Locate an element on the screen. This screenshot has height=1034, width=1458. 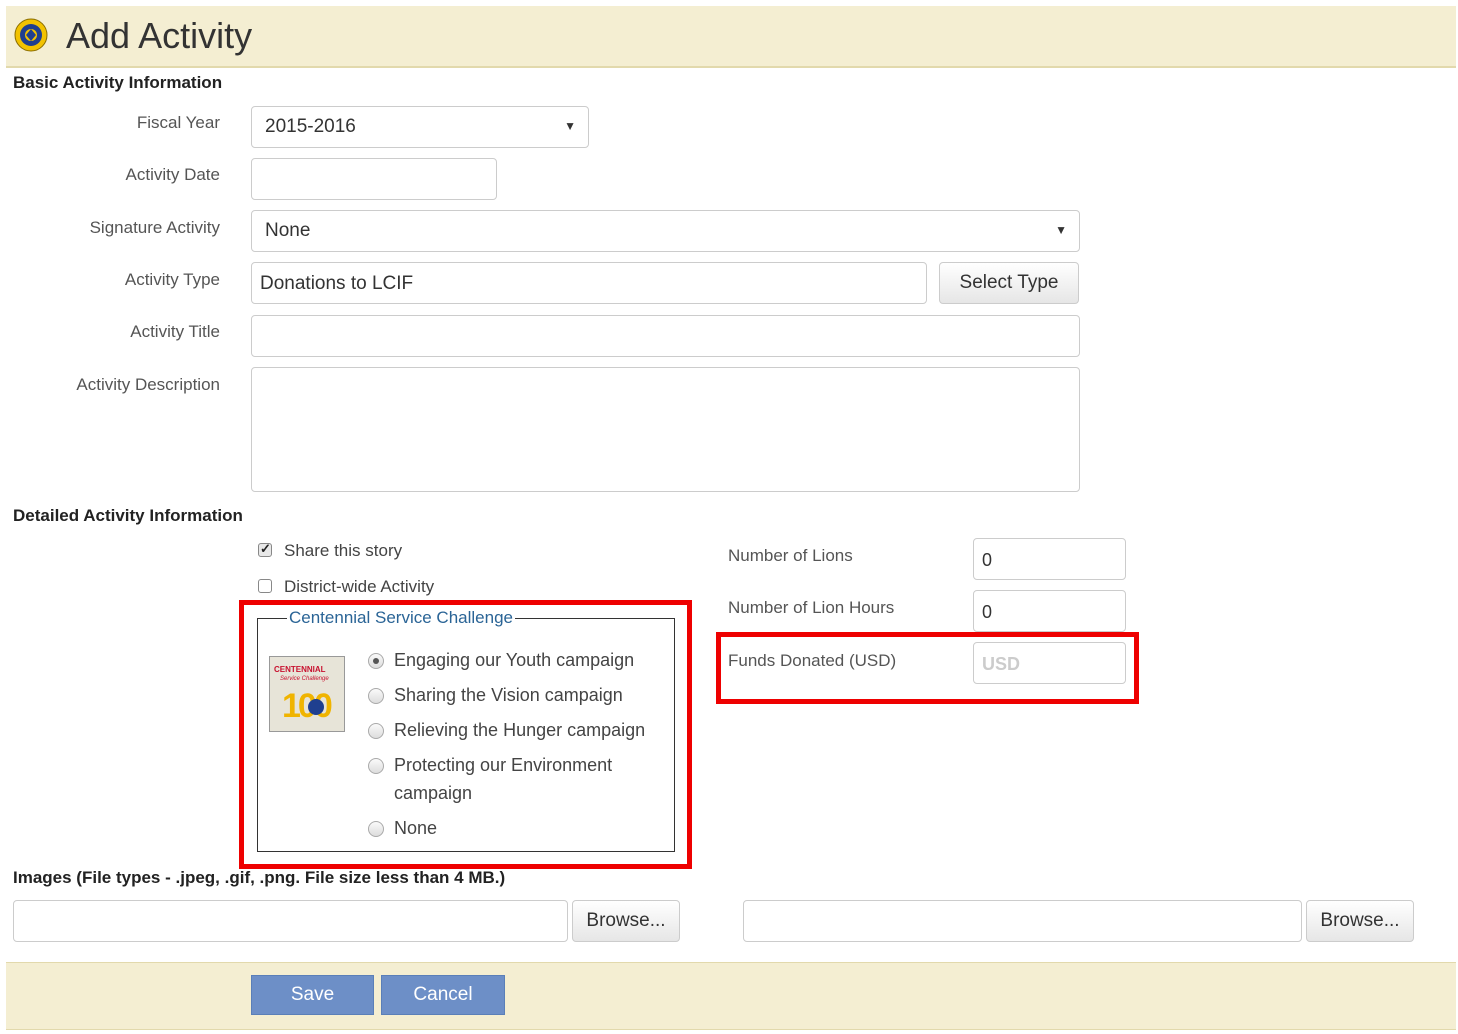
activity-description-textarea is located at coordinates (665, 429).